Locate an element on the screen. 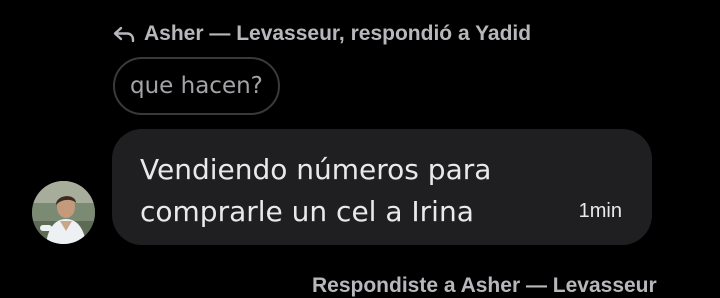  quoted-message: que hacen? is located at coordinates (196, 86).